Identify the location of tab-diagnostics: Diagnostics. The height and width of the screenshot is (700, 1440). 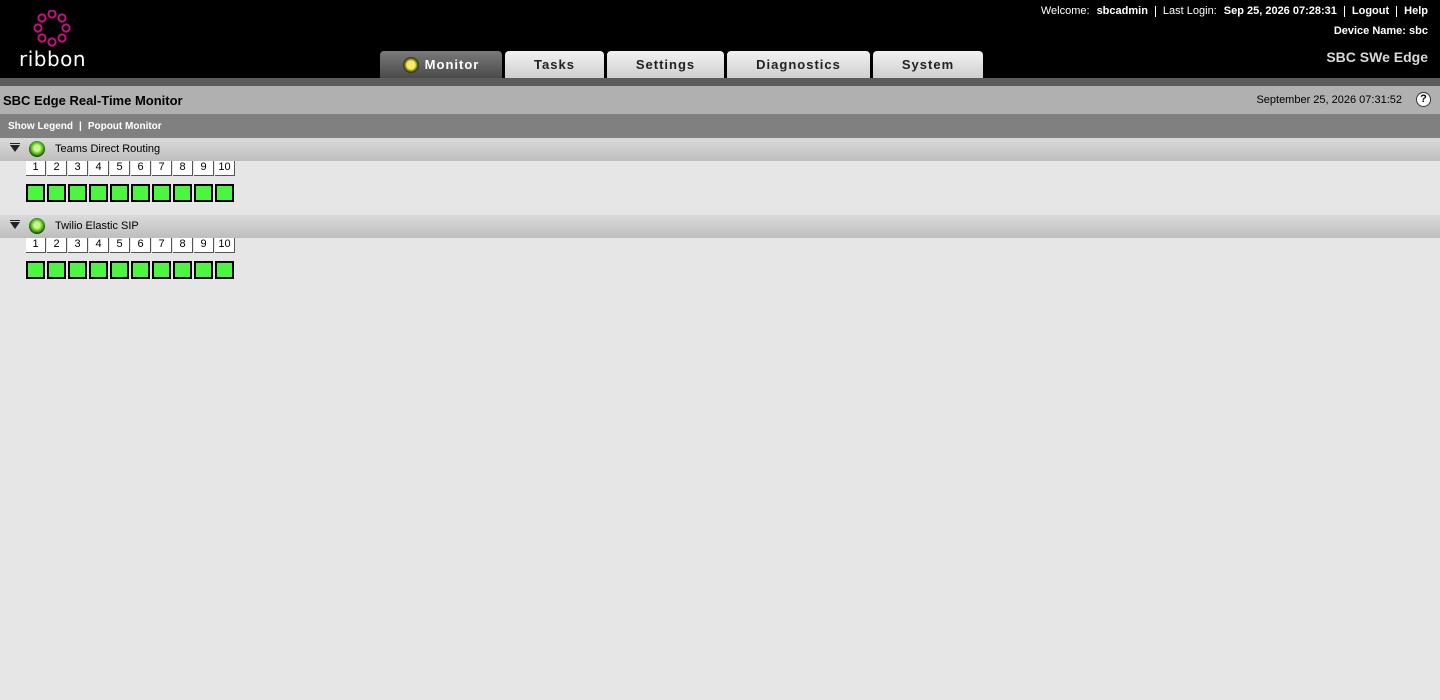
(798, 64).